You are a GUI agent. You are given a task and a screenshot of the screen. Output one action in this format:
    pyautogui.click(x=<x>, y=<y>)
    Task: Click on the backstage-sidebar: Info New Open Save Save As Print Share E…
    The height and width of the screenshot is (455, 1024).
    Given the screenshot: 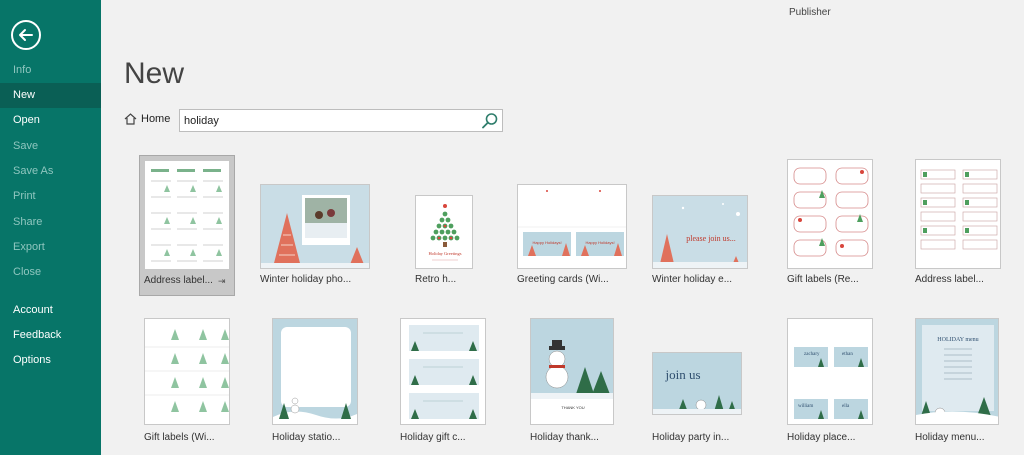 What is the action you would take?
    pyautogui.click(x=50, y=227)
    